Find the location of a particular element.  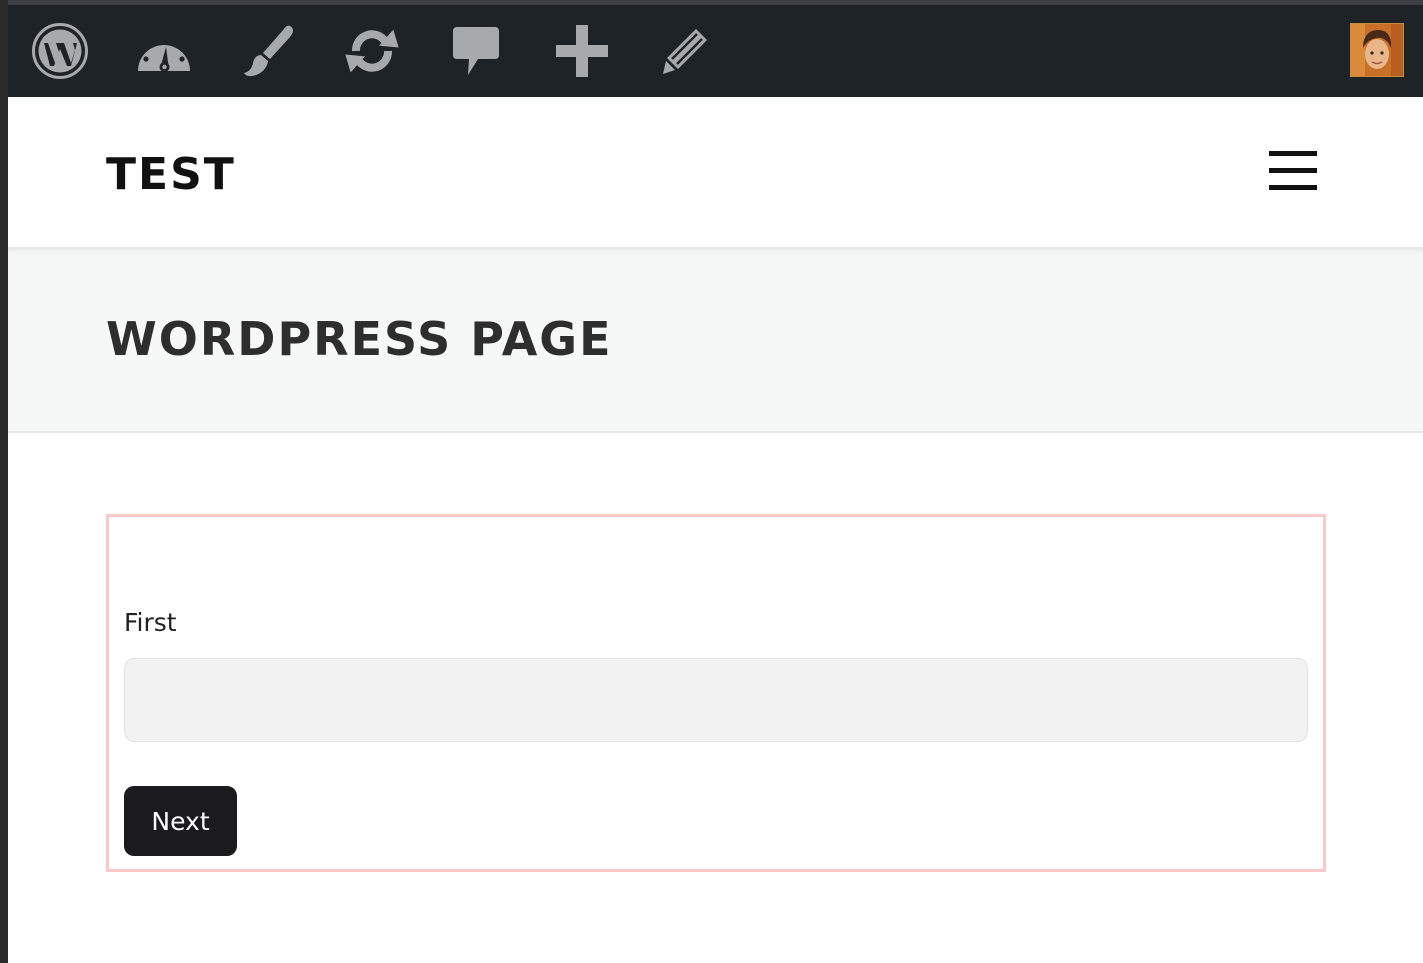

edit-icon is located at coordinates (685, 51).